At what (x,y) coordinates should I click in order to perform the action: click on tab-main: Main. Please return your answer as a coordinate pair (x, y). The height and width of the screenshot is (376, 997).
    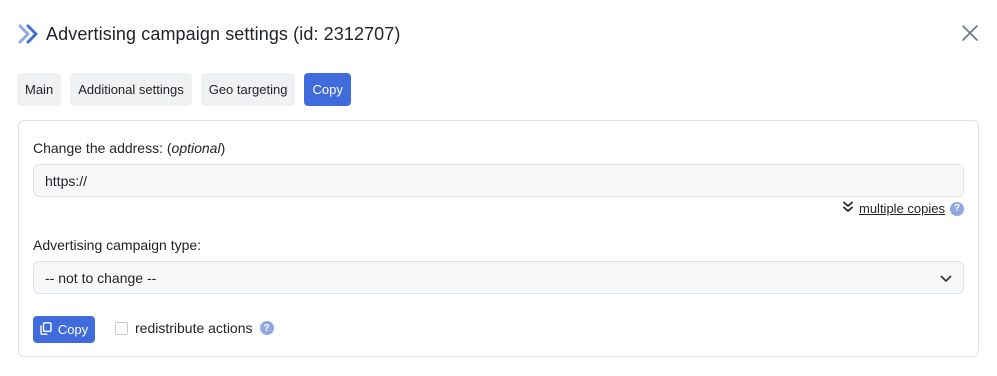
    Looking at the image, I should click on (39, 89).